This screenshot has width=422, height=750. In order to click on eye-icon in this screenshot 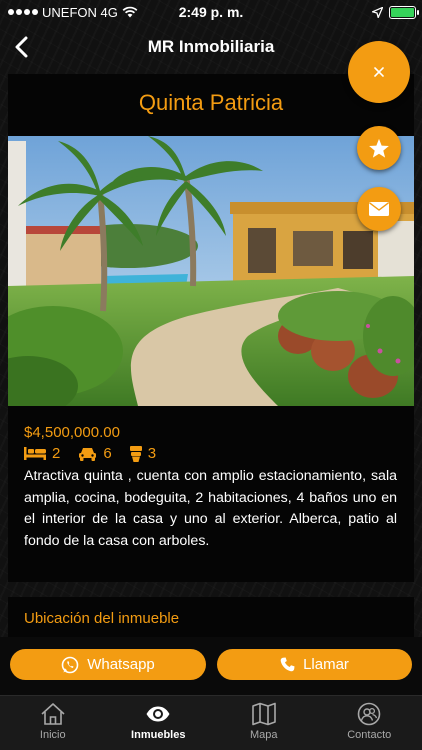, I will do `click(158, 714)`.